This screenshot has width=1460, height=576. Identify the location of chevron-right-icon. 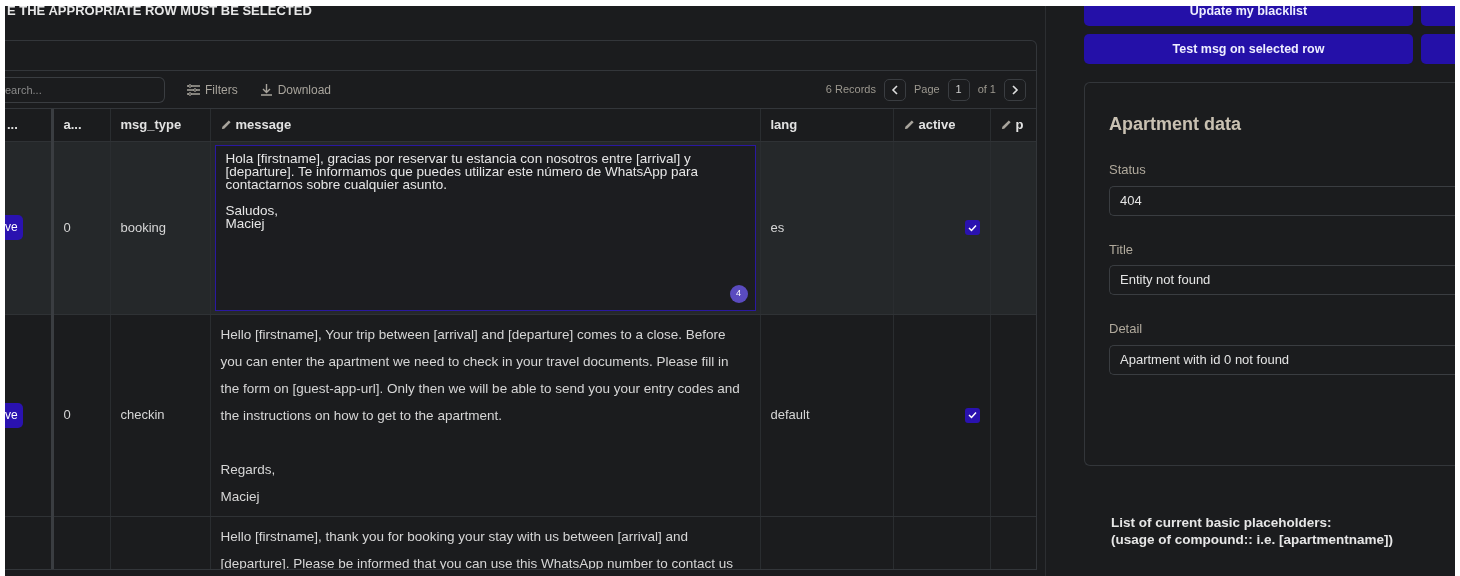
(1015, 89).